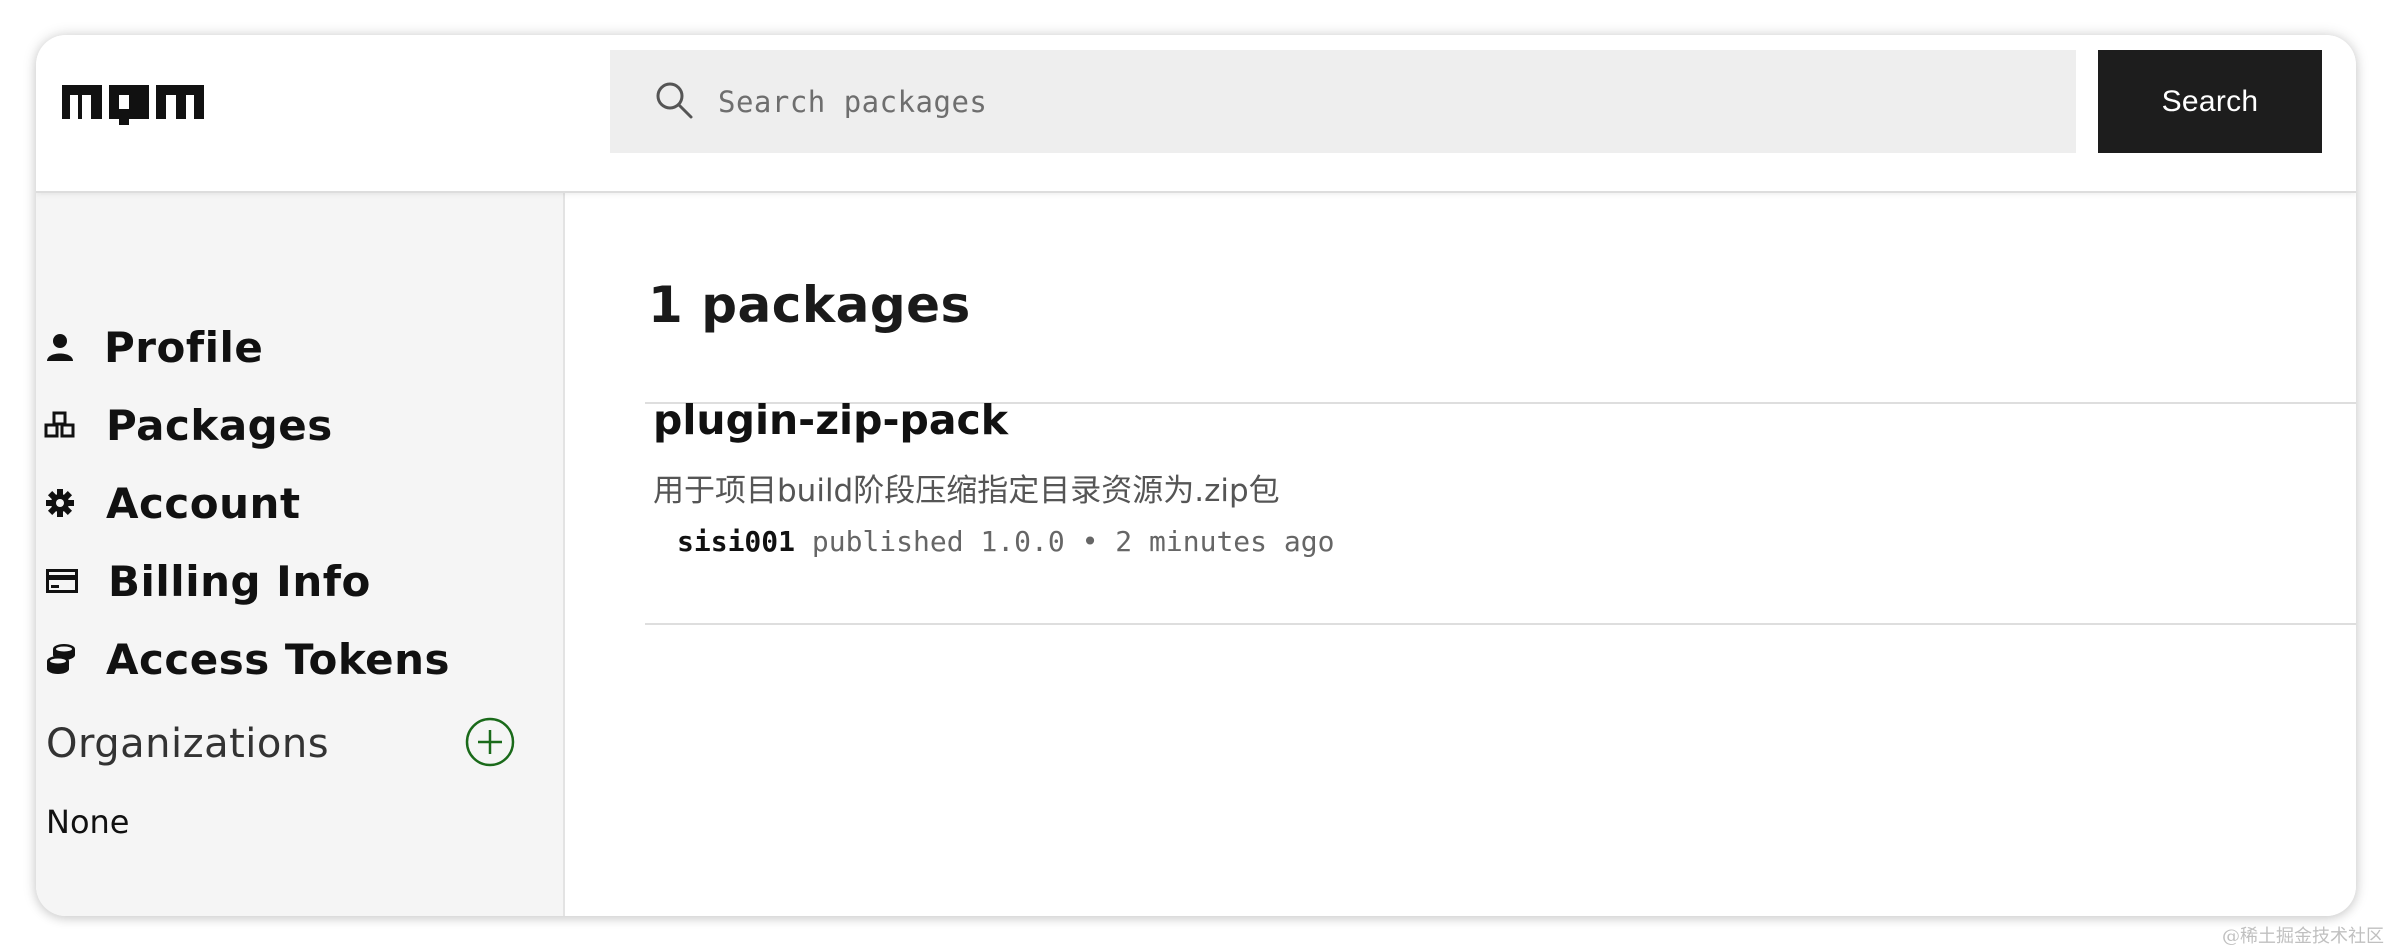 The image size is (2392, 952). I want to click on user-icon, so click(60, 347).